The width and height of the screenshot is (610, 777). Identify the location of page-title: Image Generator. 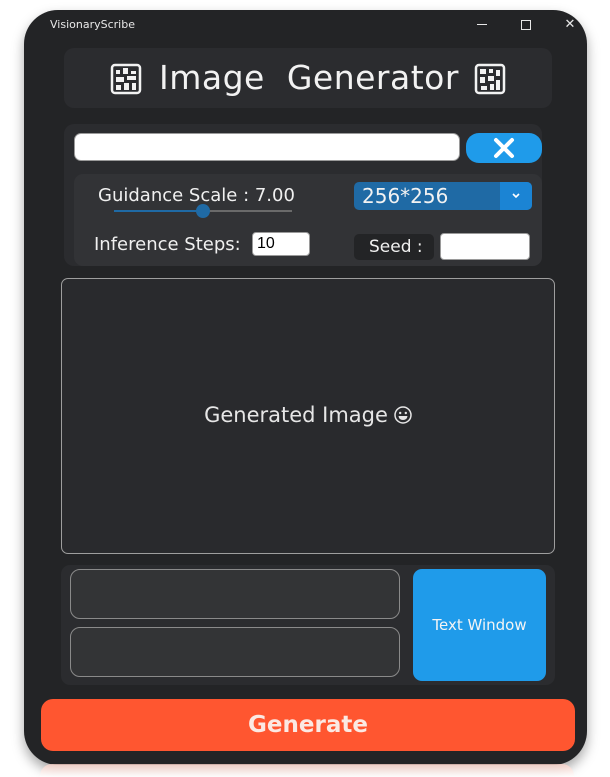
(309, 77).